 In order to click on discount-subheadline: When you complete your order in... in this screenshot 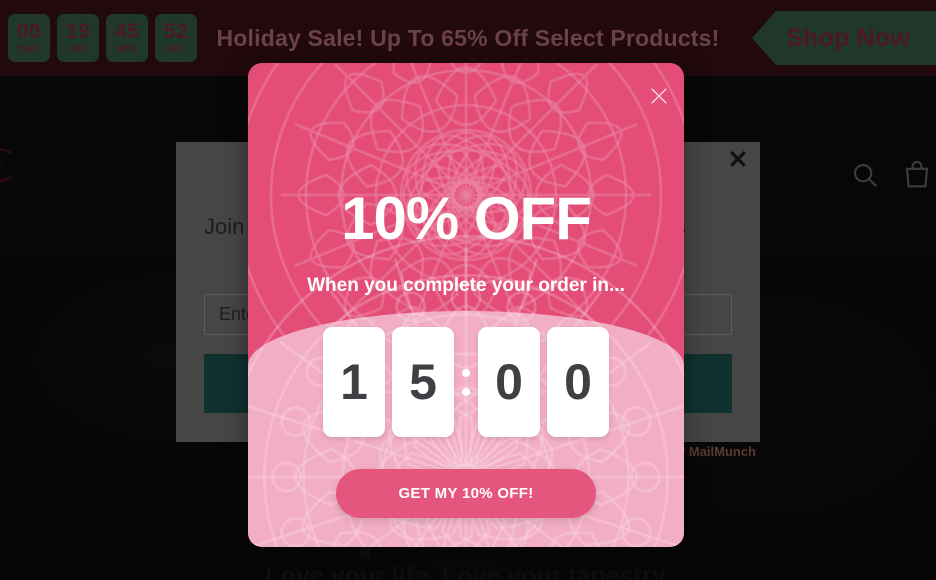, I will do `click(466, 285)`.